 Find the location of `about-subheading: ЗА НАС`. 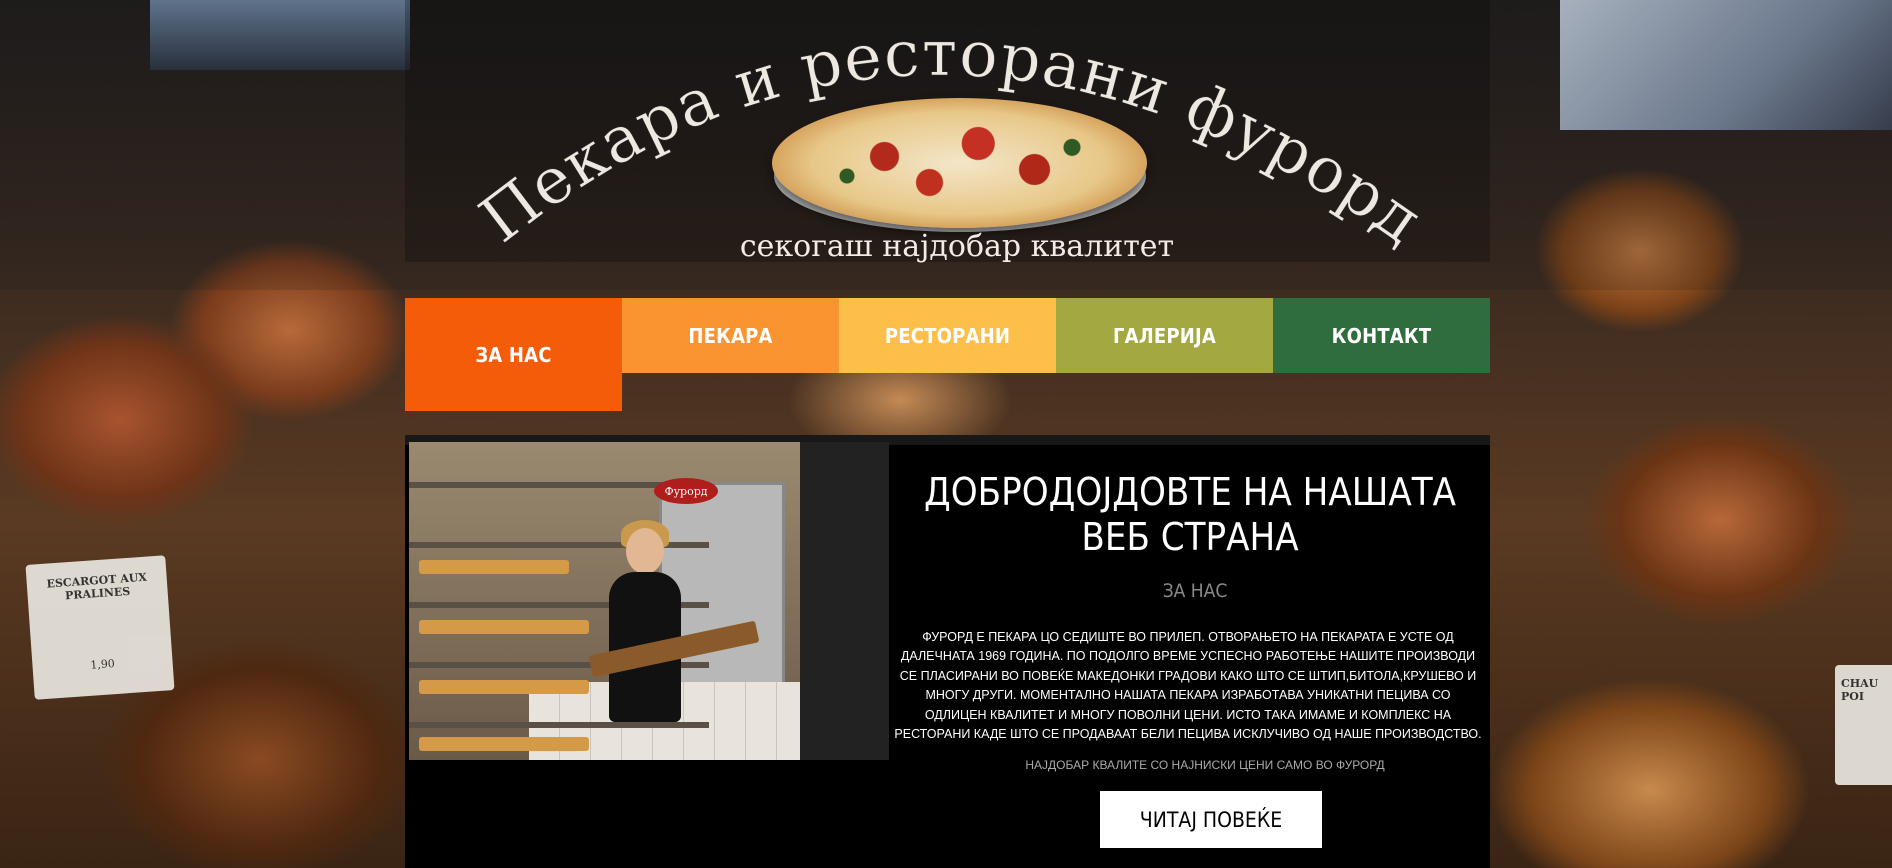

about-subheading: ЗА НАС is located at coordinates (1195, 591).